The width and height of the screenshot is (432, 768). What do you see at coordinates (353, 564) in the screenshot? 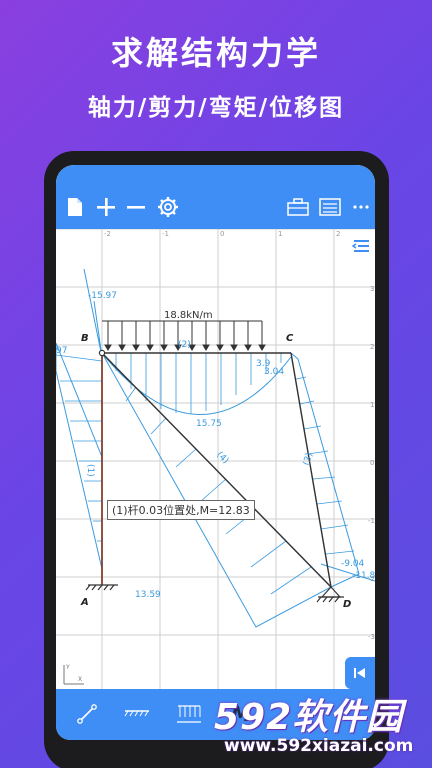
I see `value-label: -9.04` at bounding box center [353, 564].